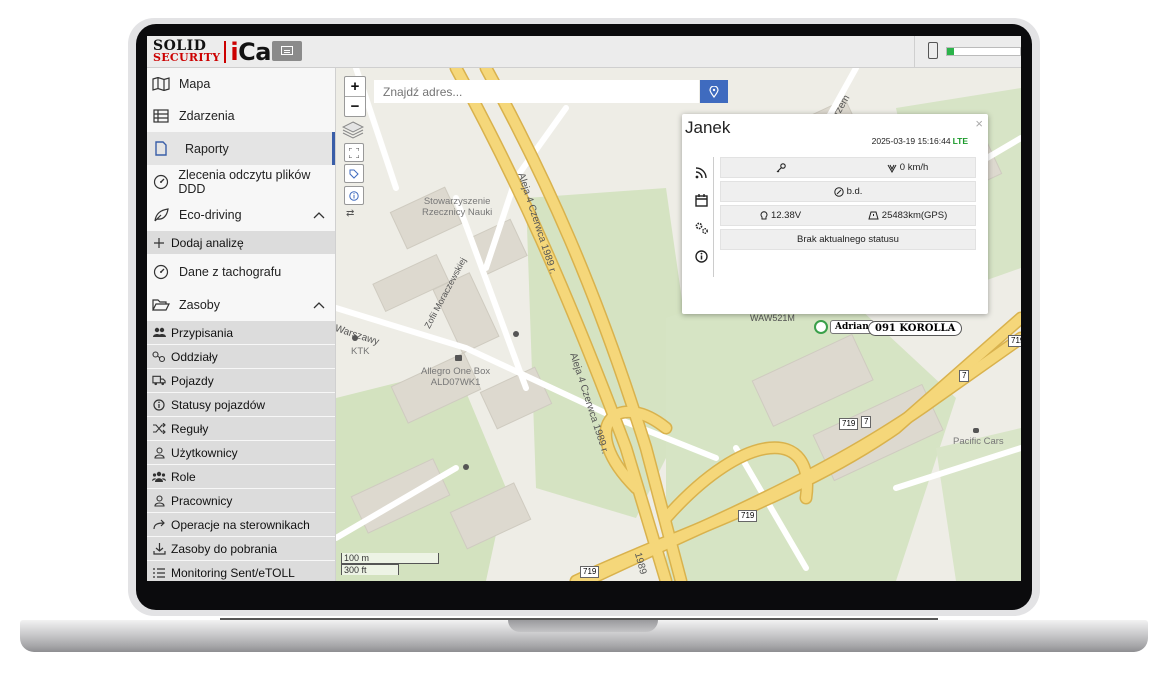  What do you see at coordinates (202, 332) in the screenshot?
I see `sidebar-subitem-label: Przypisania` at bounding box center [202, 332].